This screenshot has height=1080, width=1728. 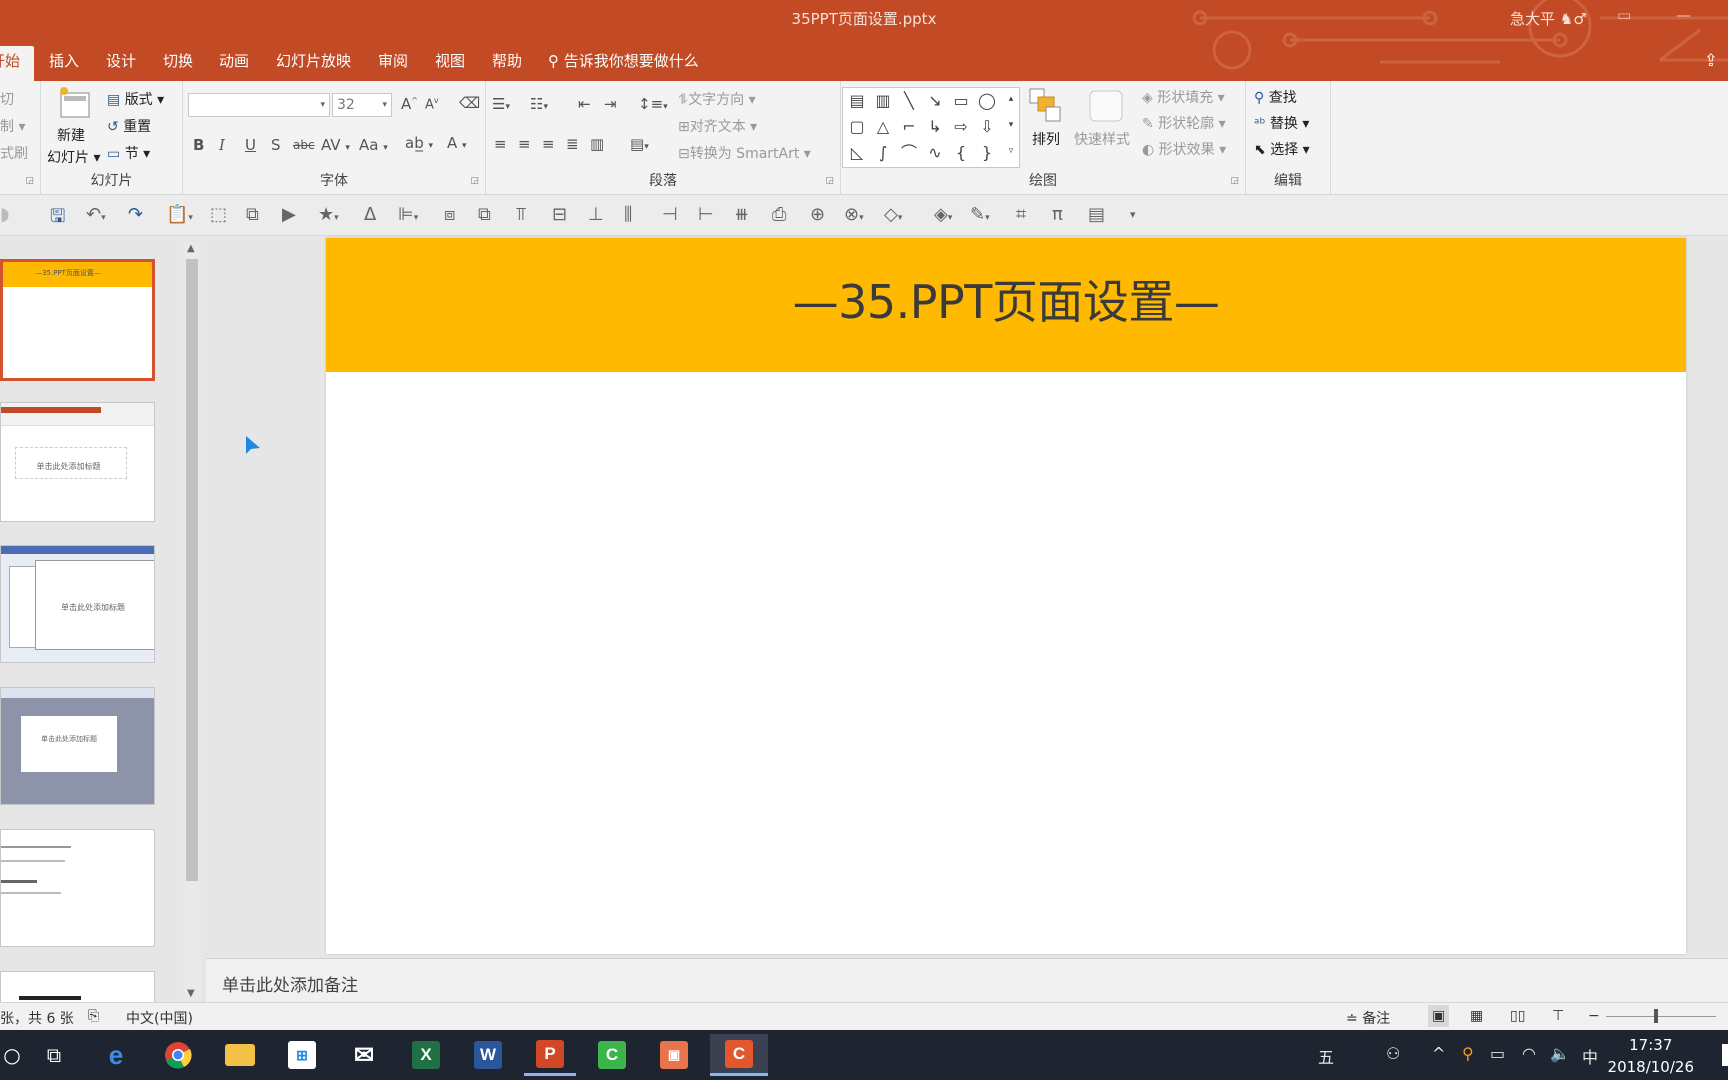 What do you see at coordinates (1517, 1016) in the screenshot?
I see `reading-view-icon: ▯▯` at bounding box center [1517, 1016].